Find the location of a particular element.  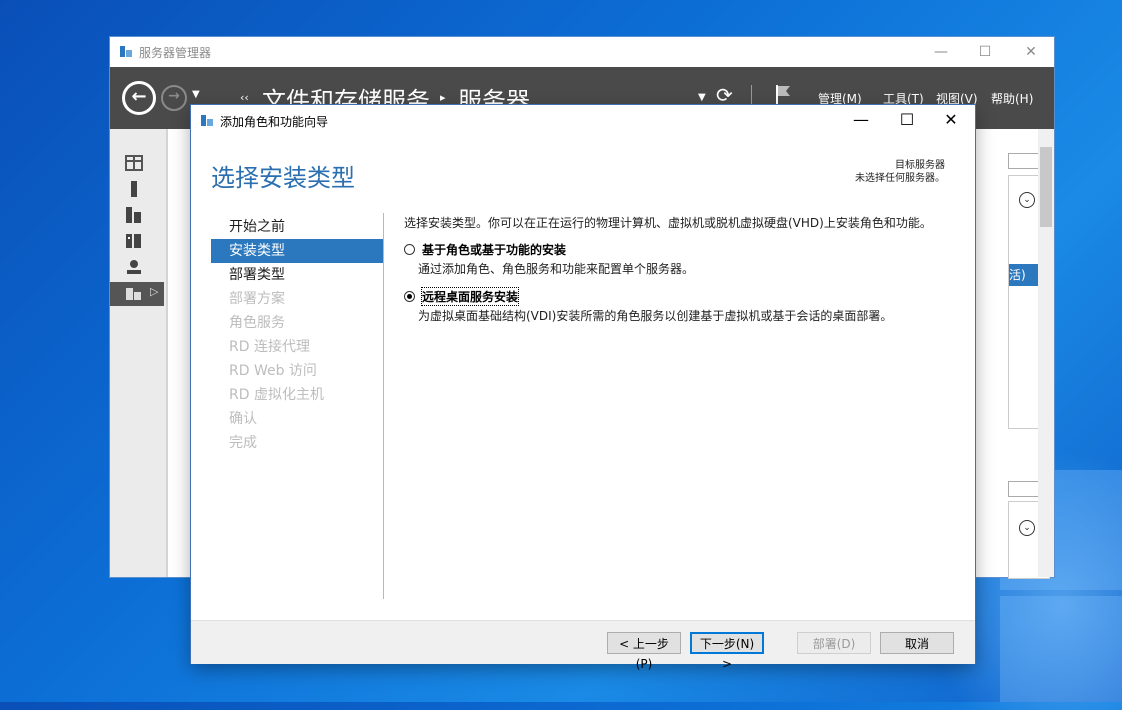

vertical-scrollbar is located at coordinates (1046, 353).